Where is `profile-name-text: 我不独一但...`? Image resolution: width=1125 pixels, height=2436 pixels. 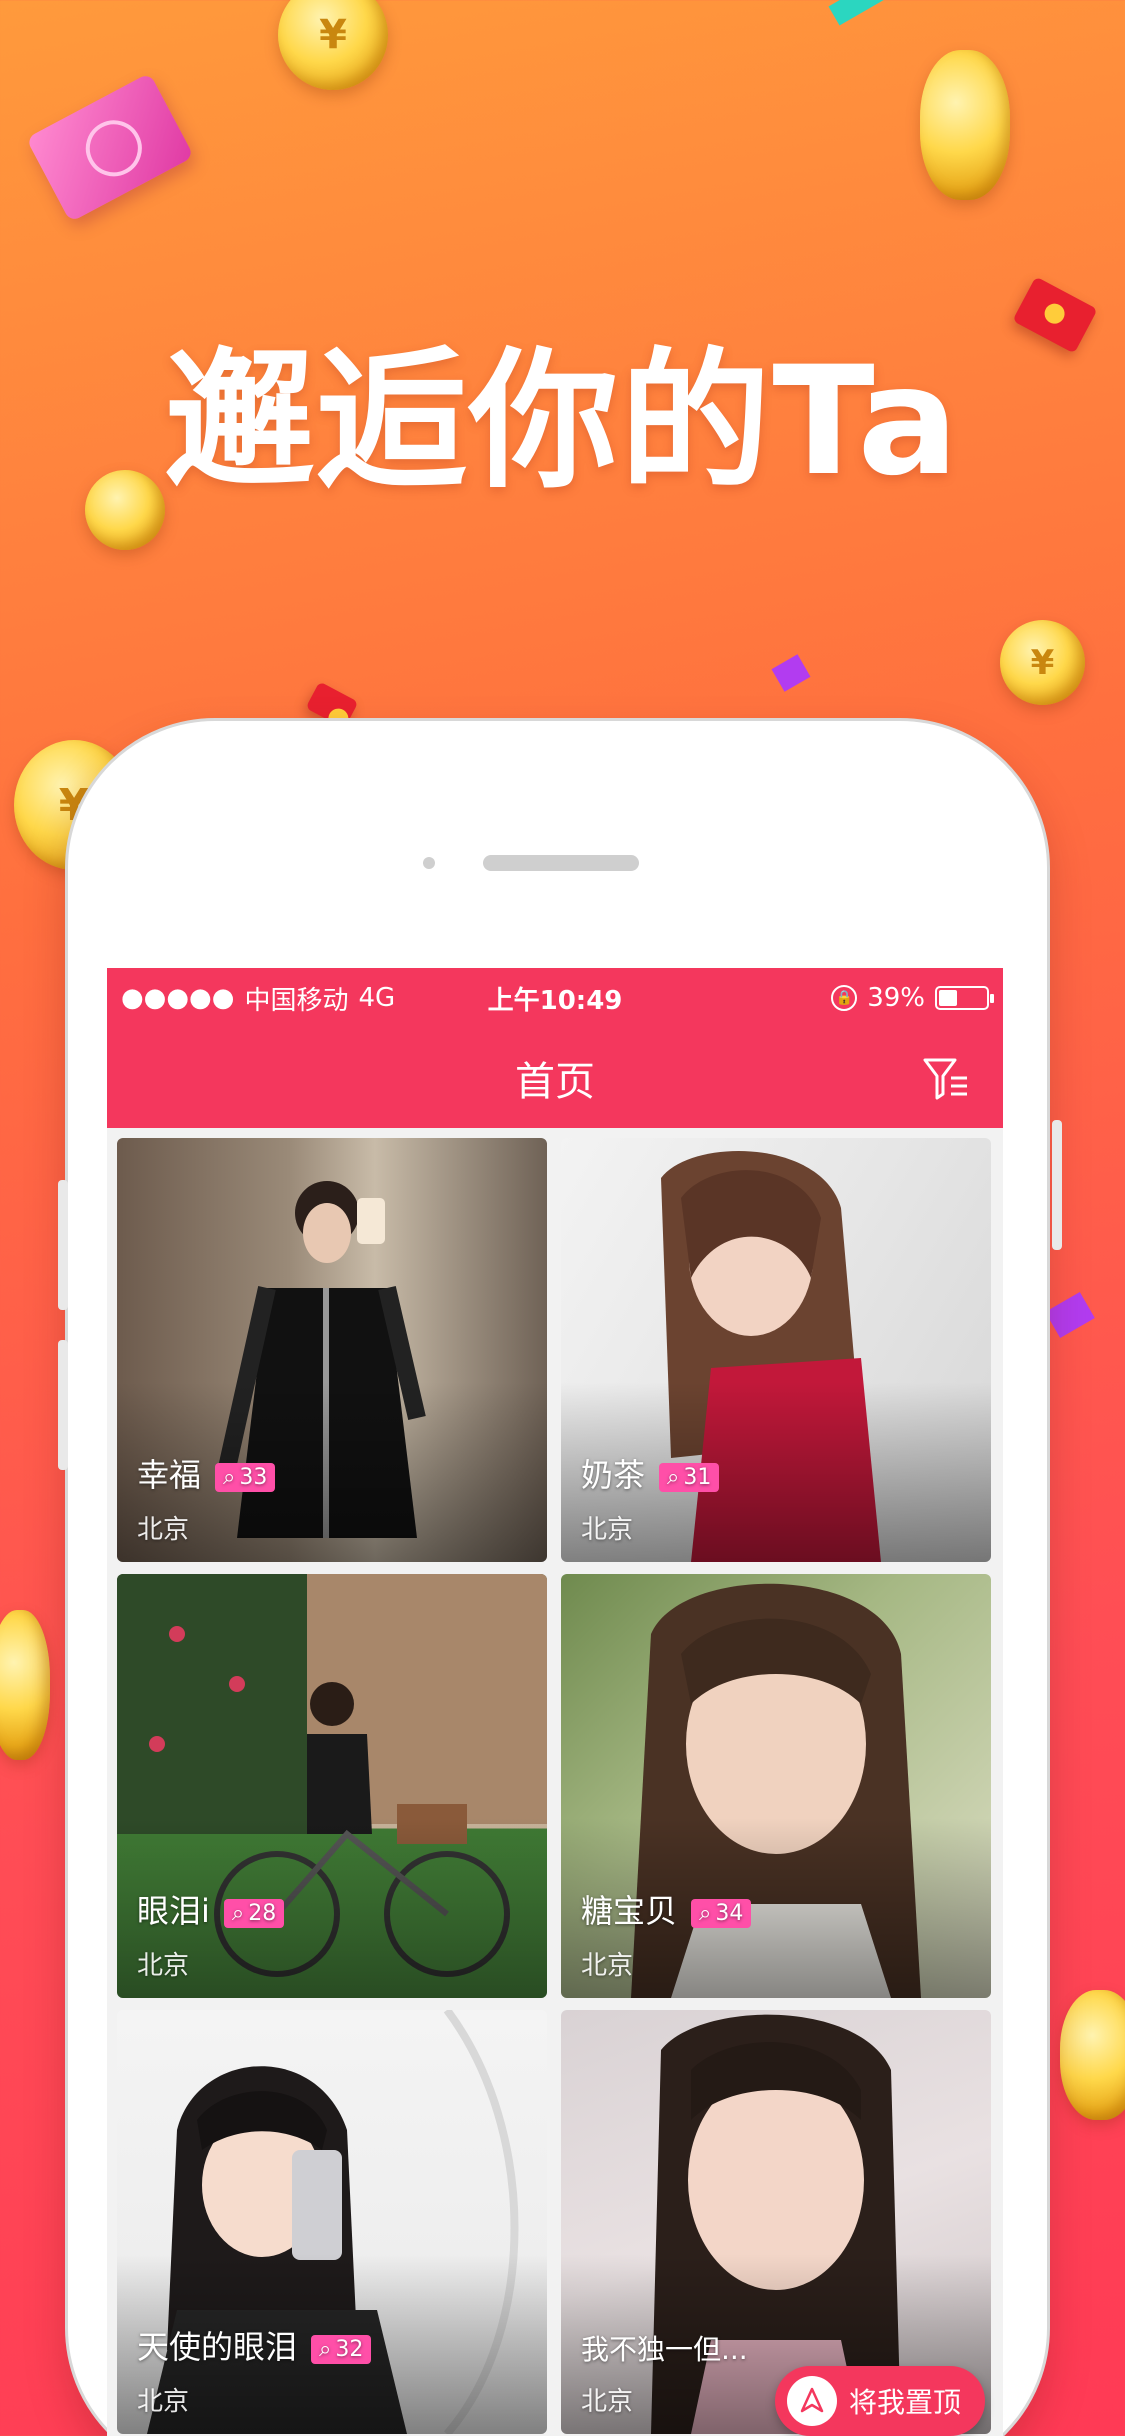
profile-name-text: 我不独一但... is located at coordinates (664, 2349).